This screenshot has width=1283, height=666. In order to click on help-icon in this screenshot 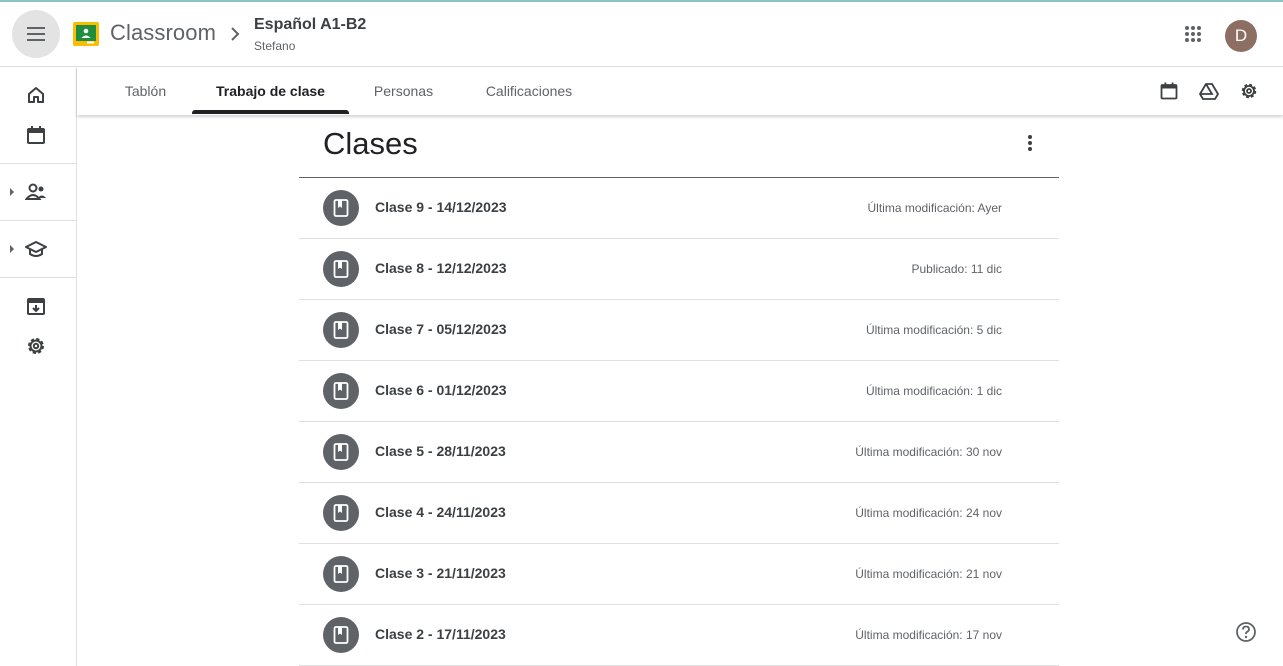, I will do `click(1246, 632)`.